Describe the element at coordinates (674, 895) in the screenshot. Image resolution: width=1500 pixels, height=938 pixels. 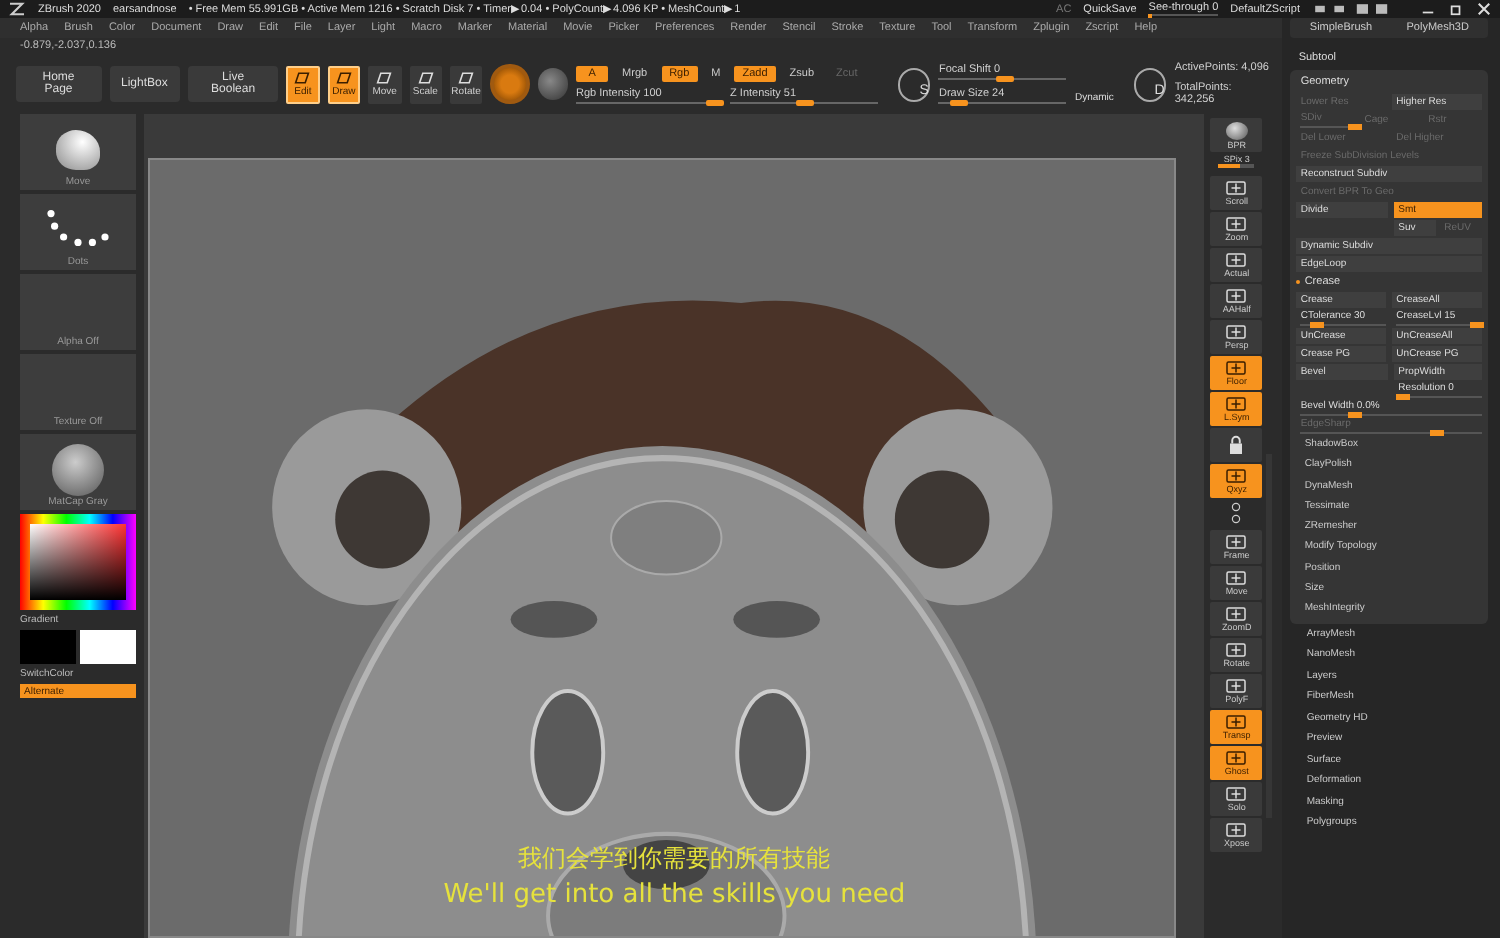
I see `subtitle-english: We'll get into all the skills you need` at that location.